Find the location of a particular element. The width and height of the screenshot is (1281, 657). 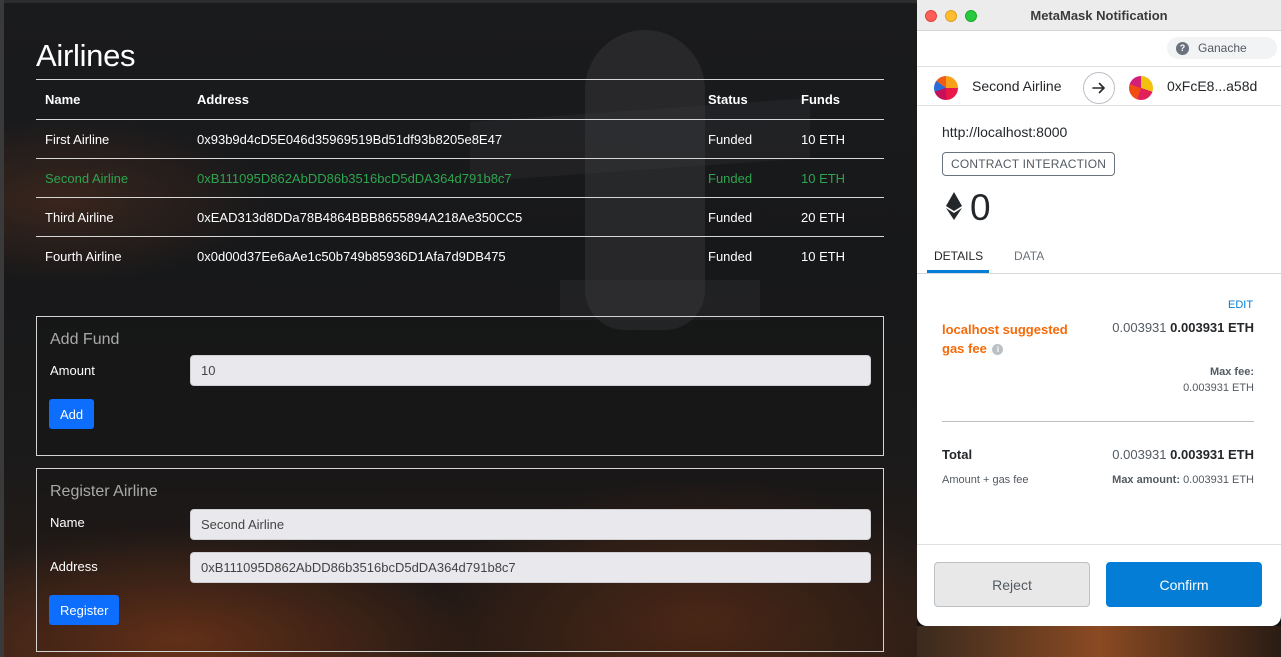

address-label: Address is located at coordinates (74, 566).